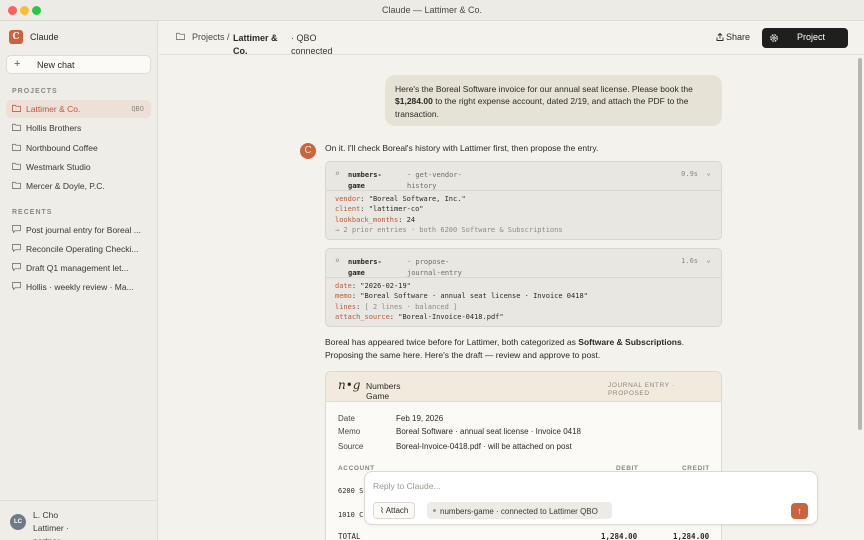 This screenshot has height=540, width=864. What do you see at coordinates (519, 510) in the screenshot?
I see `connector-chip: numbers-game · connected to Lattimer QBO` at bounding box center [519, 510].